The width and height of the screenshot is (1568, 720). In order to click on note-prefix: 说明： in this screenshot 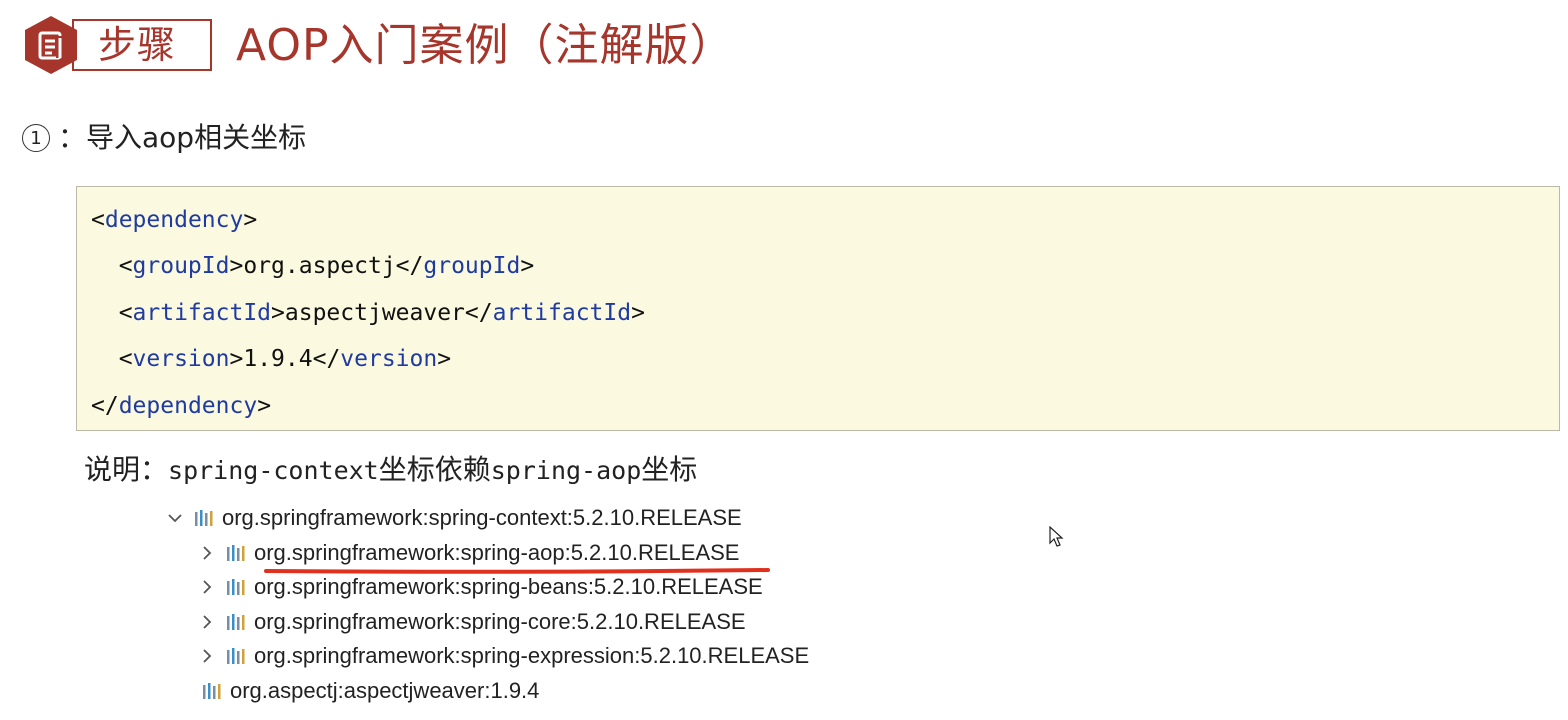, I will do `click(126, 469)`.